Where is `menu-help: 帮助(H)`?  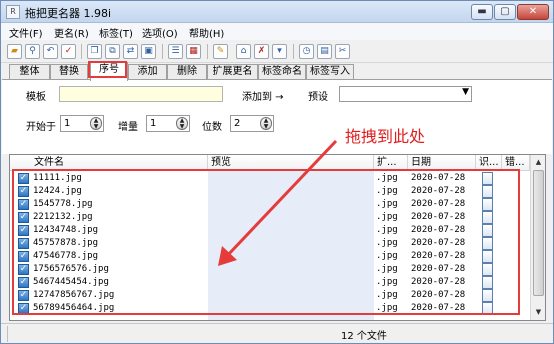
menu-help: 帮助(H) is located at coordinates (206, 32).